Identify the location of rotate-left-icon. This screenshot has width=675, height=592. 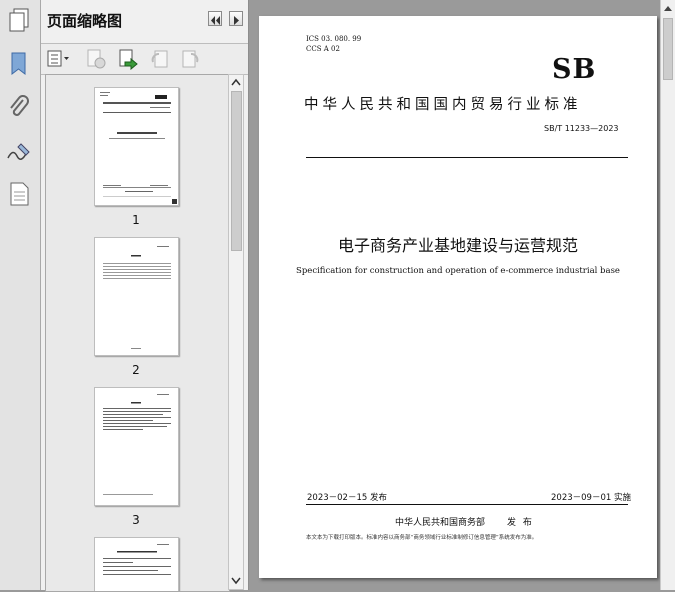
(160, 59).